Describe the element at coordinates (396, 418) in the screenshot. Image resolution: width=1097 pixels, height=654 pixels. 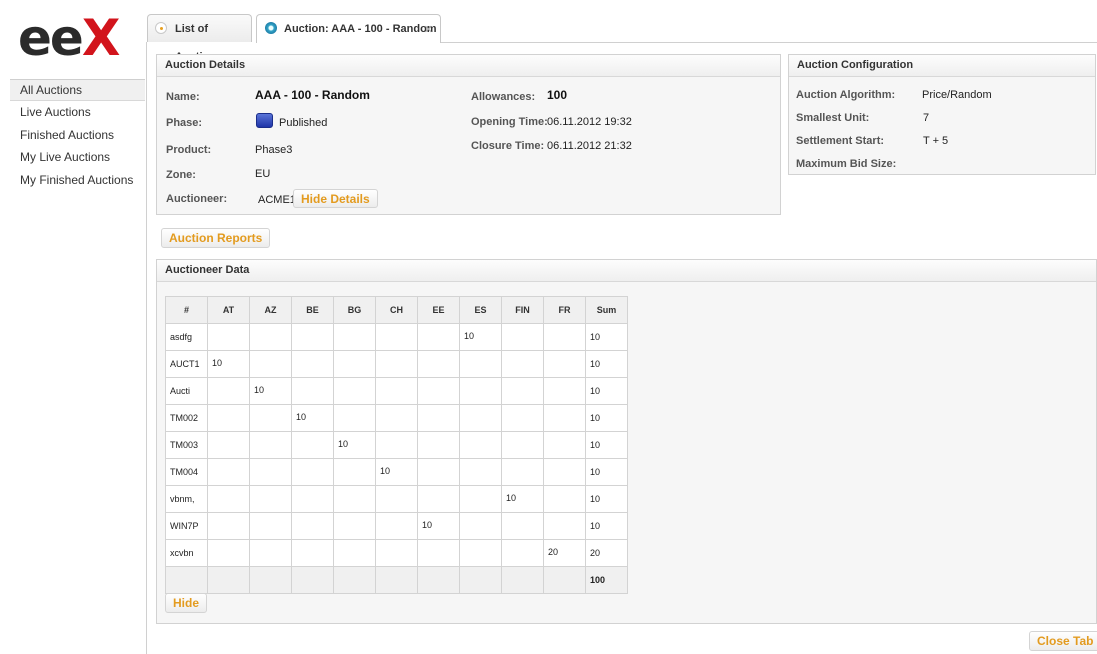
I see `table-row: TM002 10 10` at that location.